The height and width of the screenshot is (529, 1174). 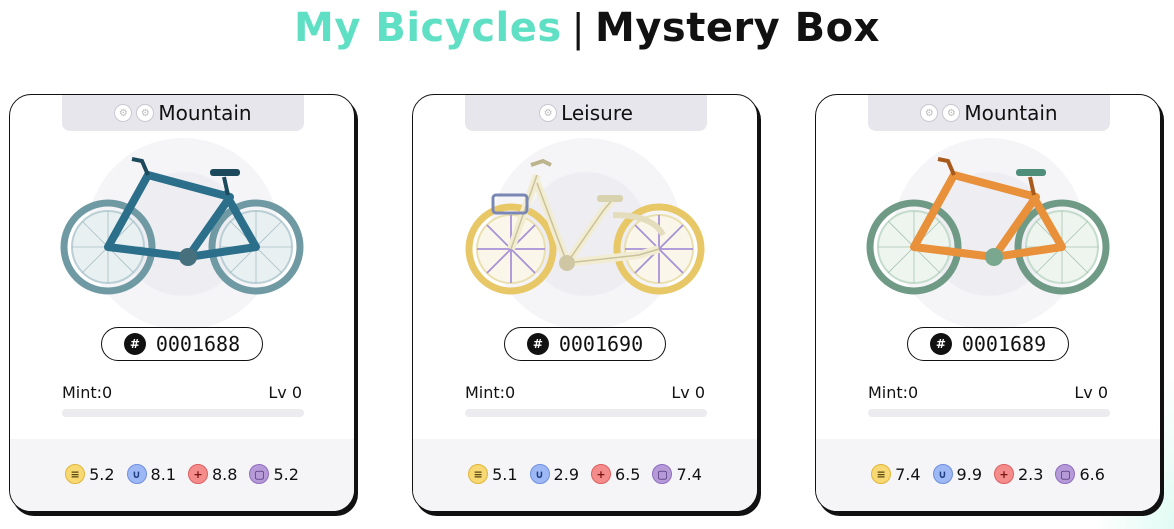 What do you see at coordinates (1004, 344) in the screenshot?
I see `bike-id: 0001689` at bounding box center [1004, 344].